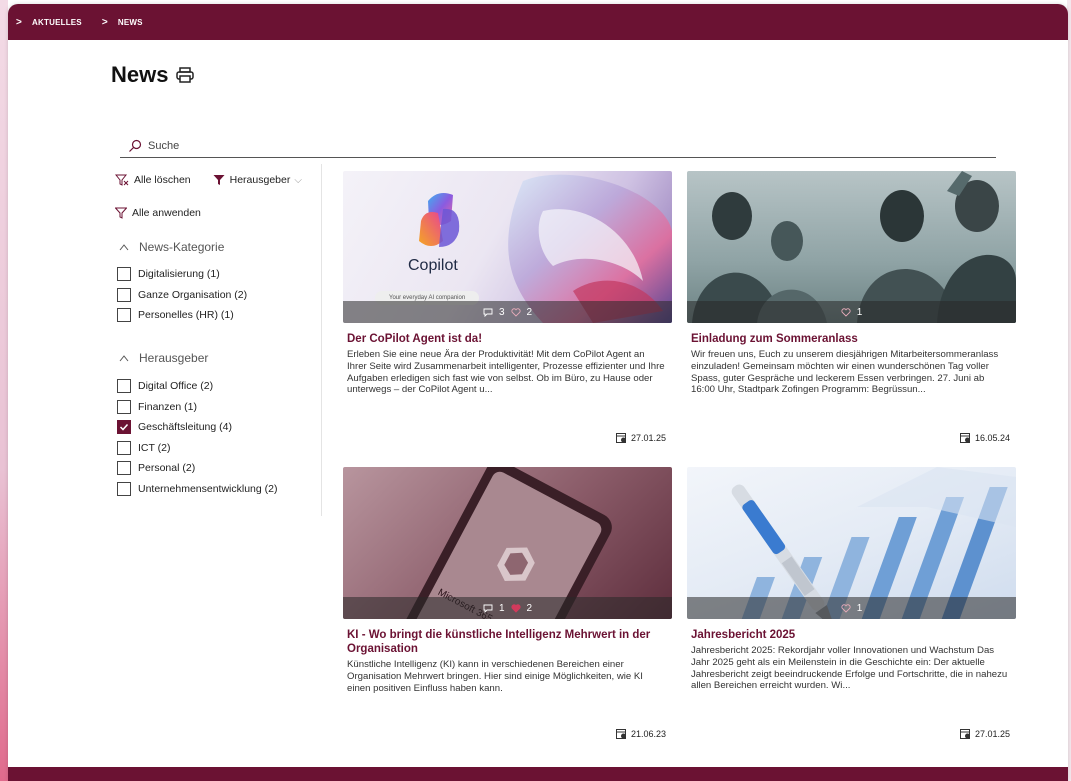 This screenshot has width=1071, height=781. I want to click on news-card-image: Microsoft 365 1 2, so click(507, 543).